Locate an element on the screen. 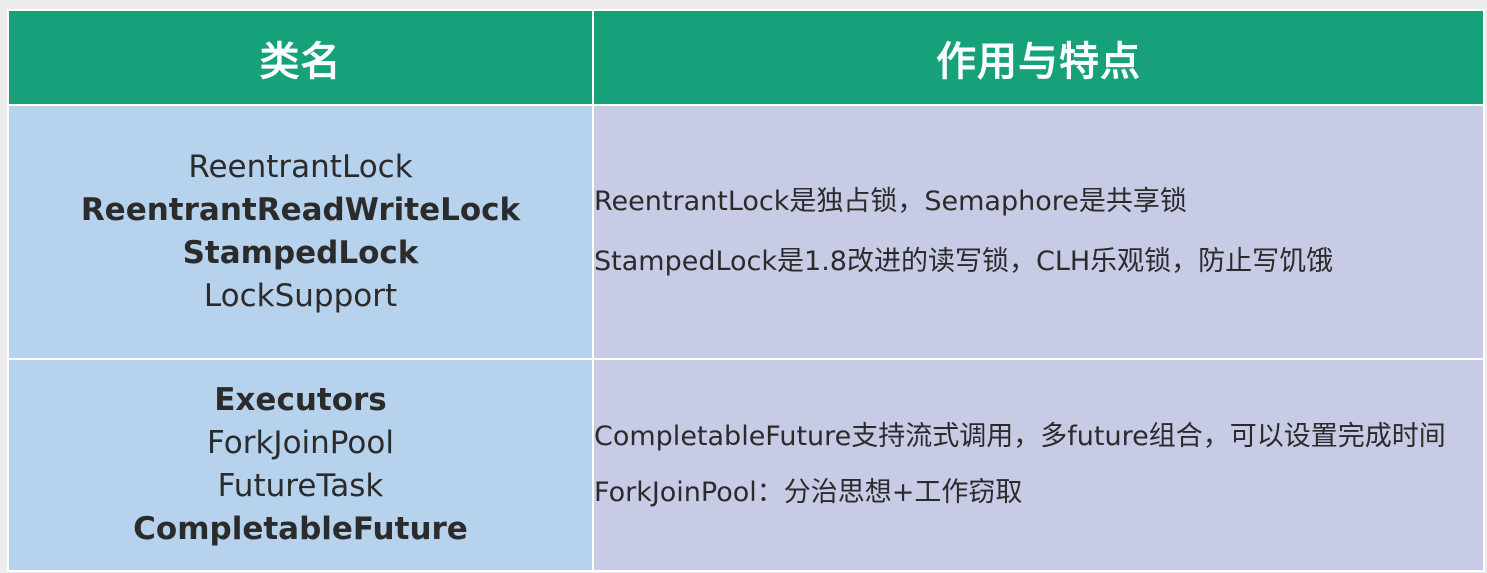 This screenshot has height=573, width=1487. class-name: CompletableFuture is located at coordinates (300, 529).